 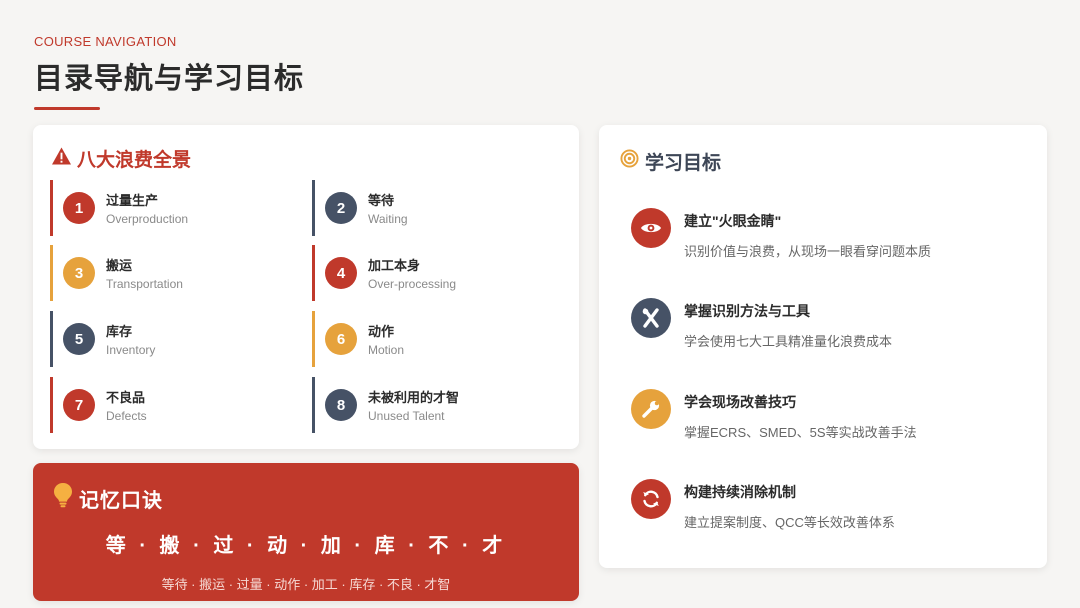 I want to click on waste-subtitle: Overproduction, so click(x=147, y=219).